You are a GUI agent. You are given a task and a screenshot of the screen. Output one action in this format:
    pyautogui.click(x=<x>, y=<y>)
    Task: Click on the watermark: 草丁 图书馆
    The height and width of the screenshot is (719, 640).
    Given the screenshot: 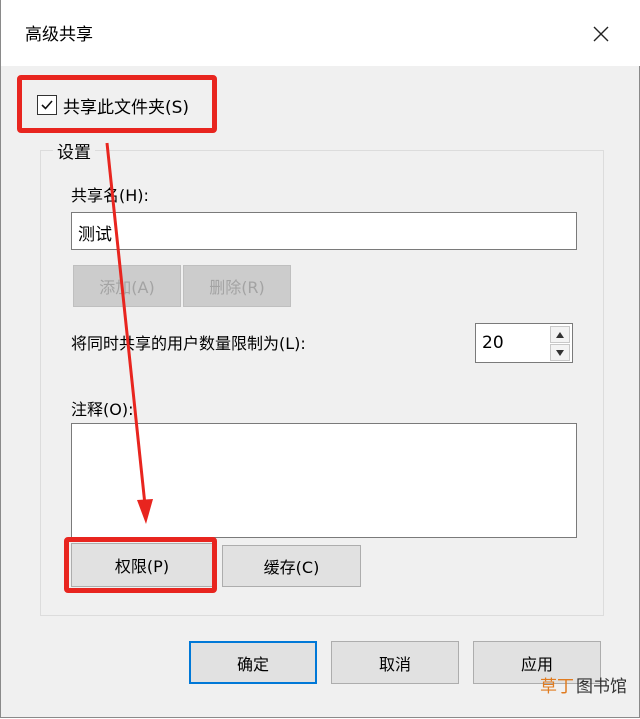 What is the action you would take?
    pyautogui.click(x=583, y=684)
    